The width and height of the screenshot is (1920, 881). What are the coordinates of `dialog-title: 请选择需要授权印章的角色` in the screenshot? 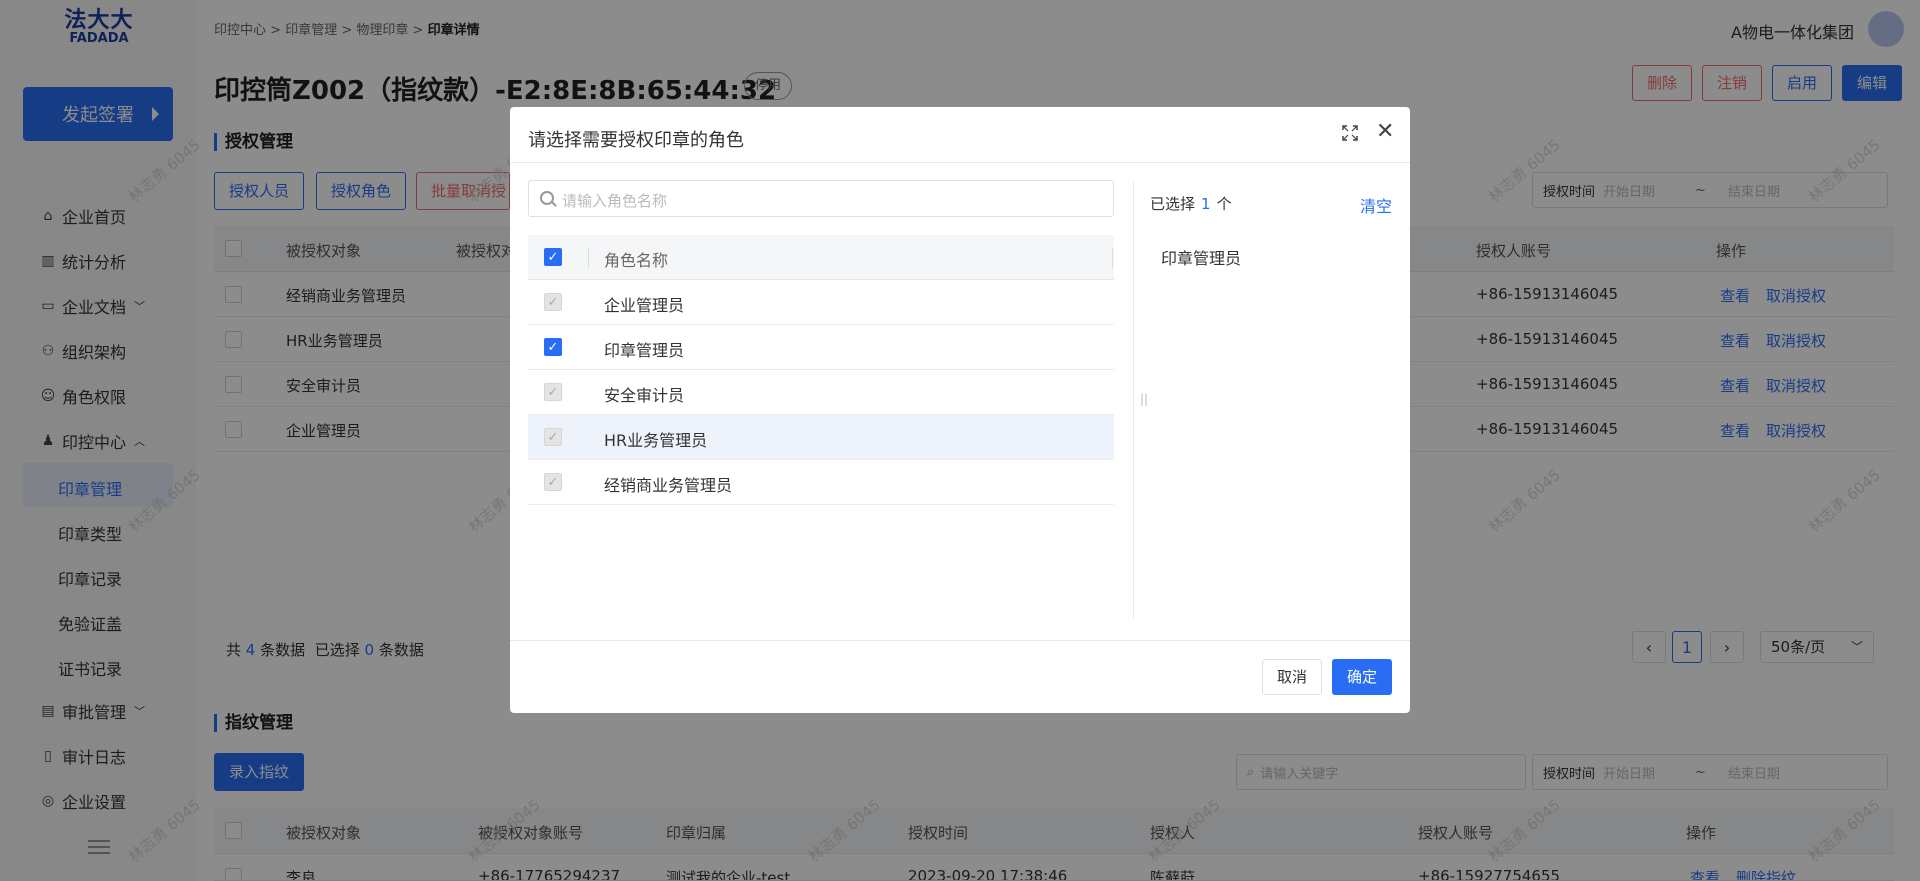 It's located at (636, 140).